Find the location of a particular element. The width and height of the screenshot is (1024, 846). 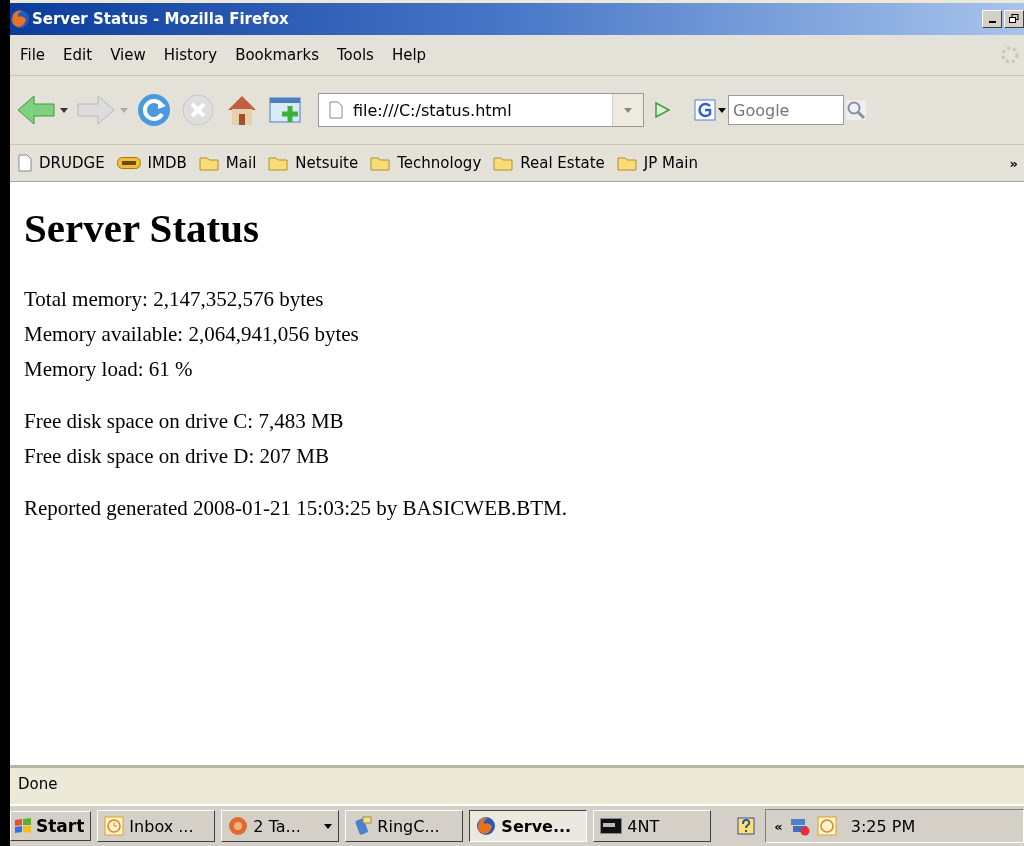

minimize-icon is located at coordinates (992, 22).